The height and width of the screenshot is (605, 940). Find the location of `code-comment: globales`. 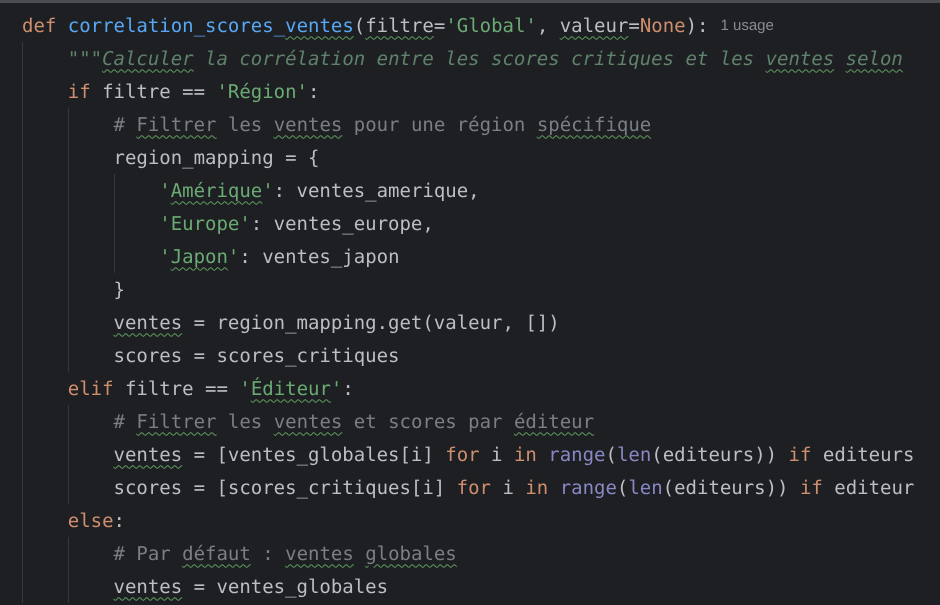

code-comment: globales is located at coordinates (410, 554).